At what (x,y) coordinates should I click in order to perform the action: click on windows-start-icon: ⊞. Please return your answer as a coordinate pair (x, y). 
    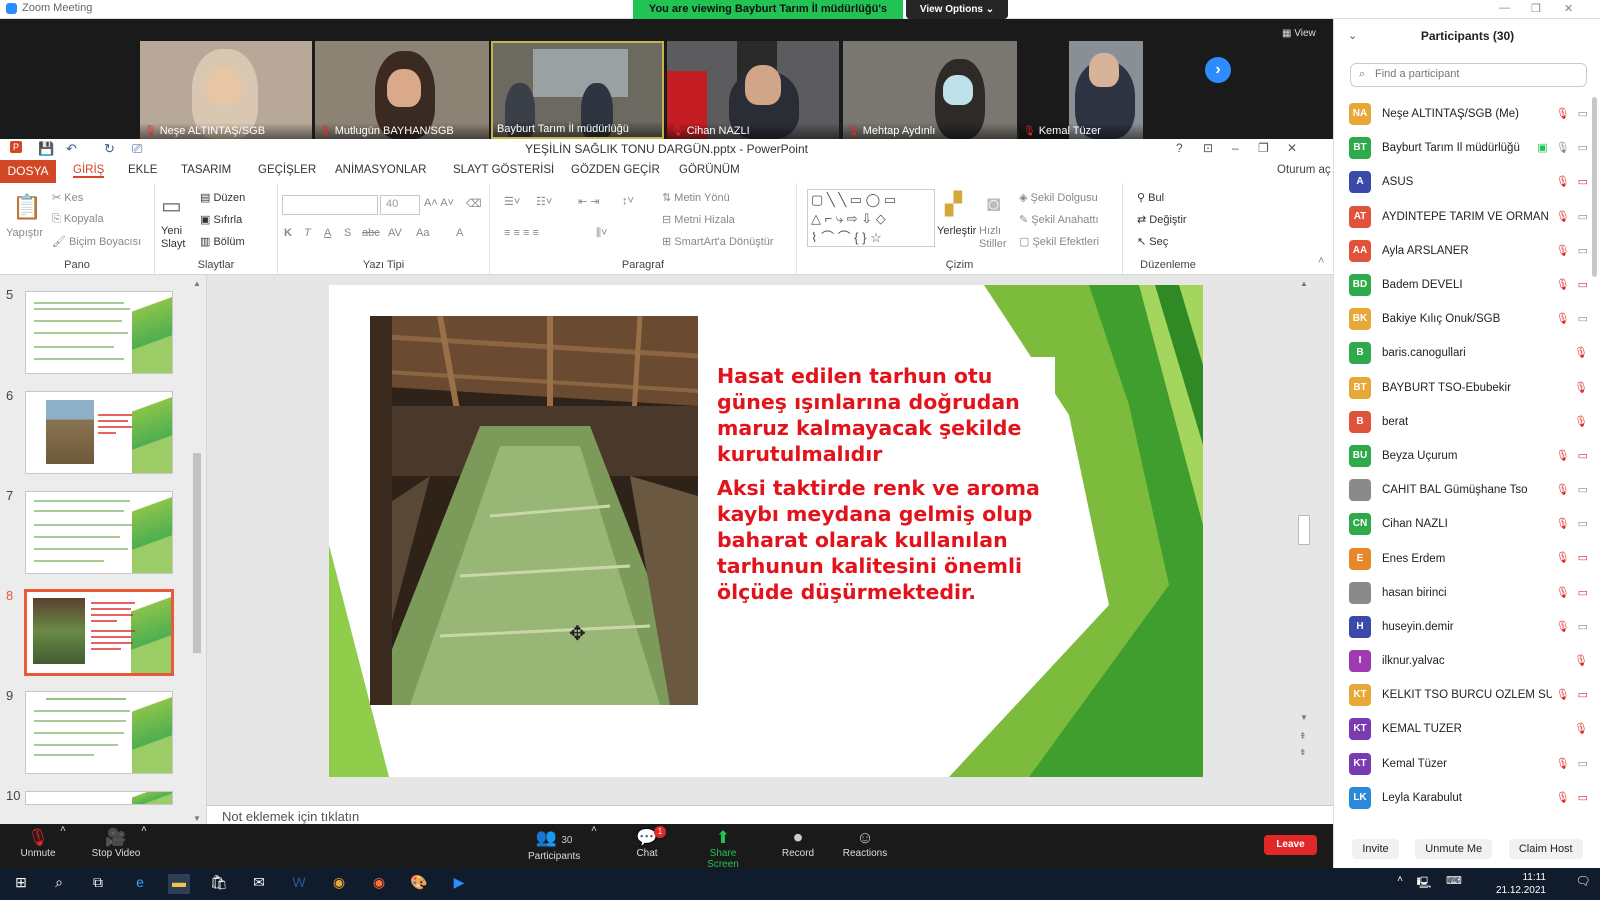
    Looking at the image, I should click on (21, 884).